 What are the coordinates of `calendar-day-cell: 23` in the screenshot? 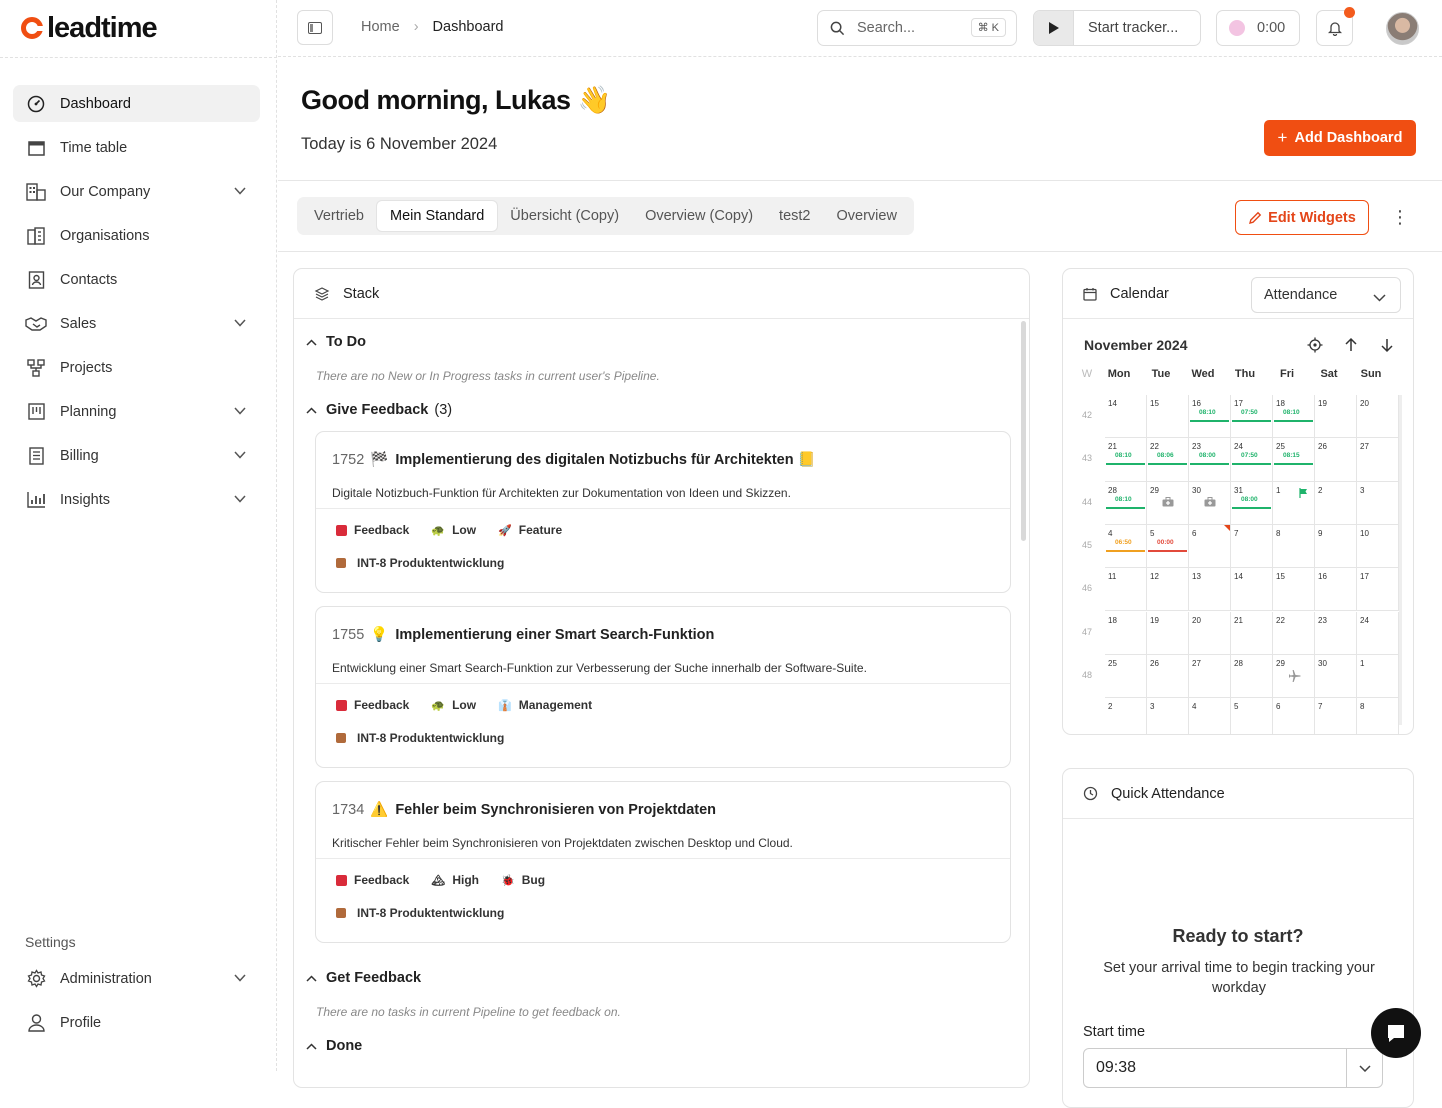 It's located at (1336, 633).